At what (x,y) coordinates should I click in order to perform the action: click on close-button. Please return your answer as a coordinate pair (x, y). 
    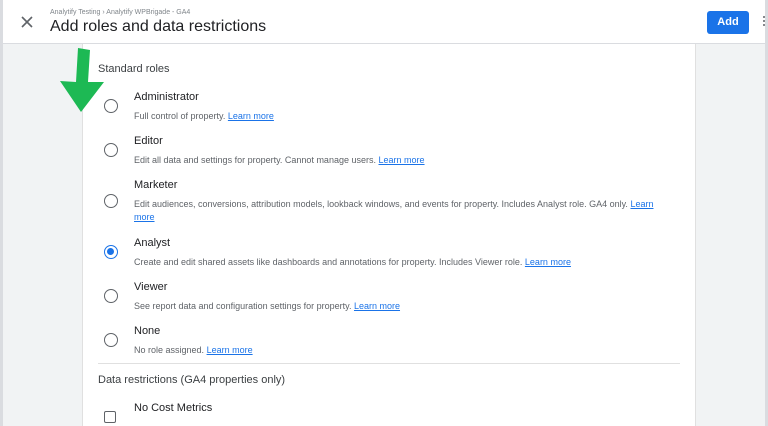
    Looking at the image, I should click on (27, 22).